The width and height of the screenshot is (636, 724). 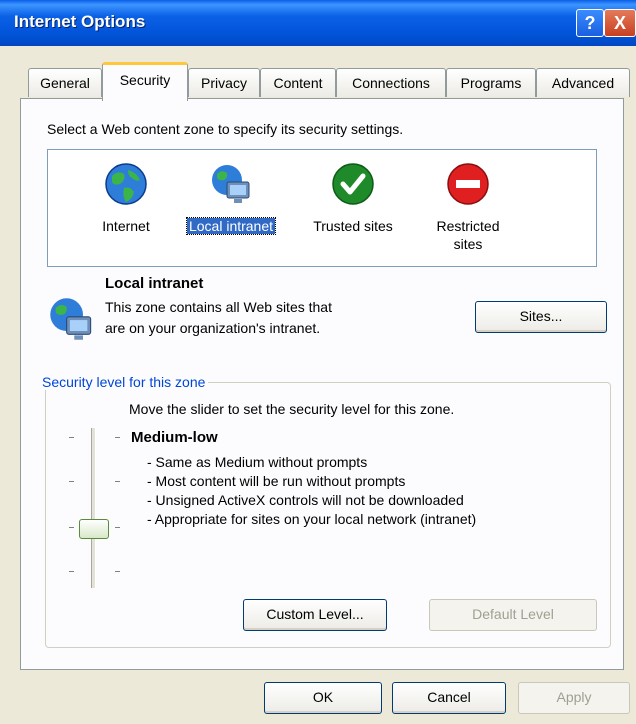 What do you see at coordinates (620, 23) in the screenshot?
I see `close-button: X` at bounding box center [620, 23].